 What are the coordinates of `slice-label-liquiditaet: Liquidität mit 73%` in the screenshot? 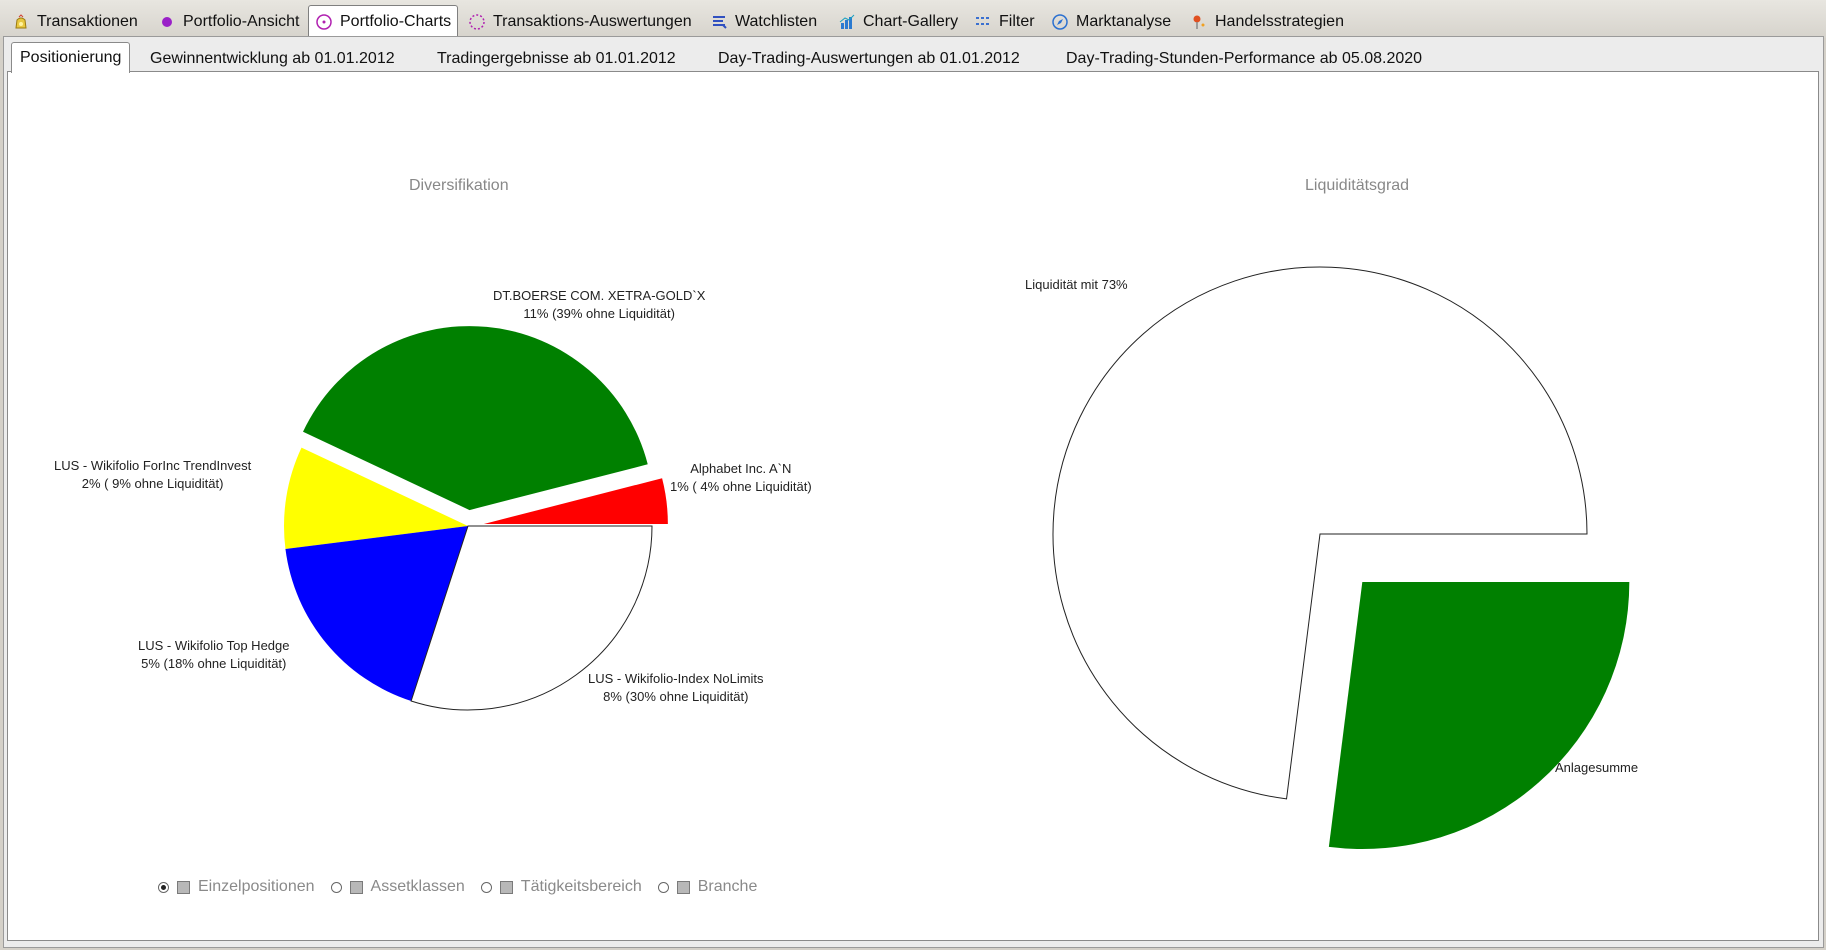 It's located at (1076, 284).